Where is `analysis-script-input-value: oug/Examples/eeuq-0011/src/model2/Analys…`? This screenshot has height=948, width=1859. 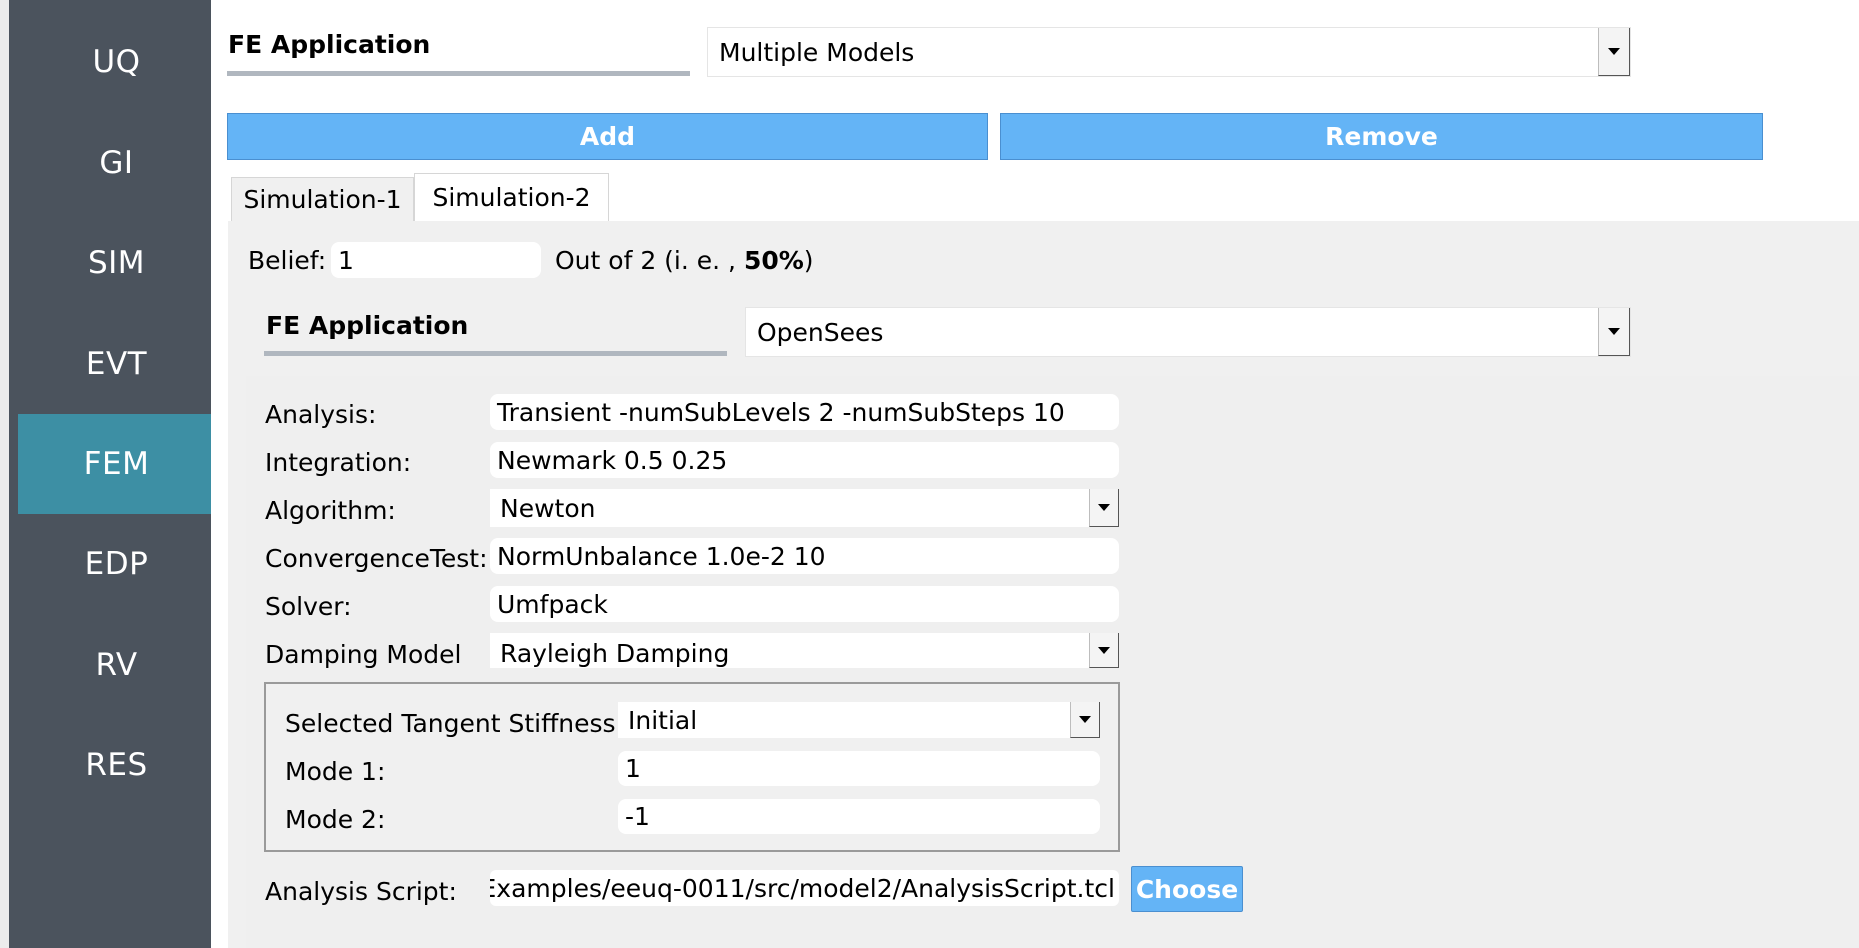
analysis-script-input-value: oug/Examples/eeuq-0011/src/model2/Analys… is located at coordinates (802, 888).